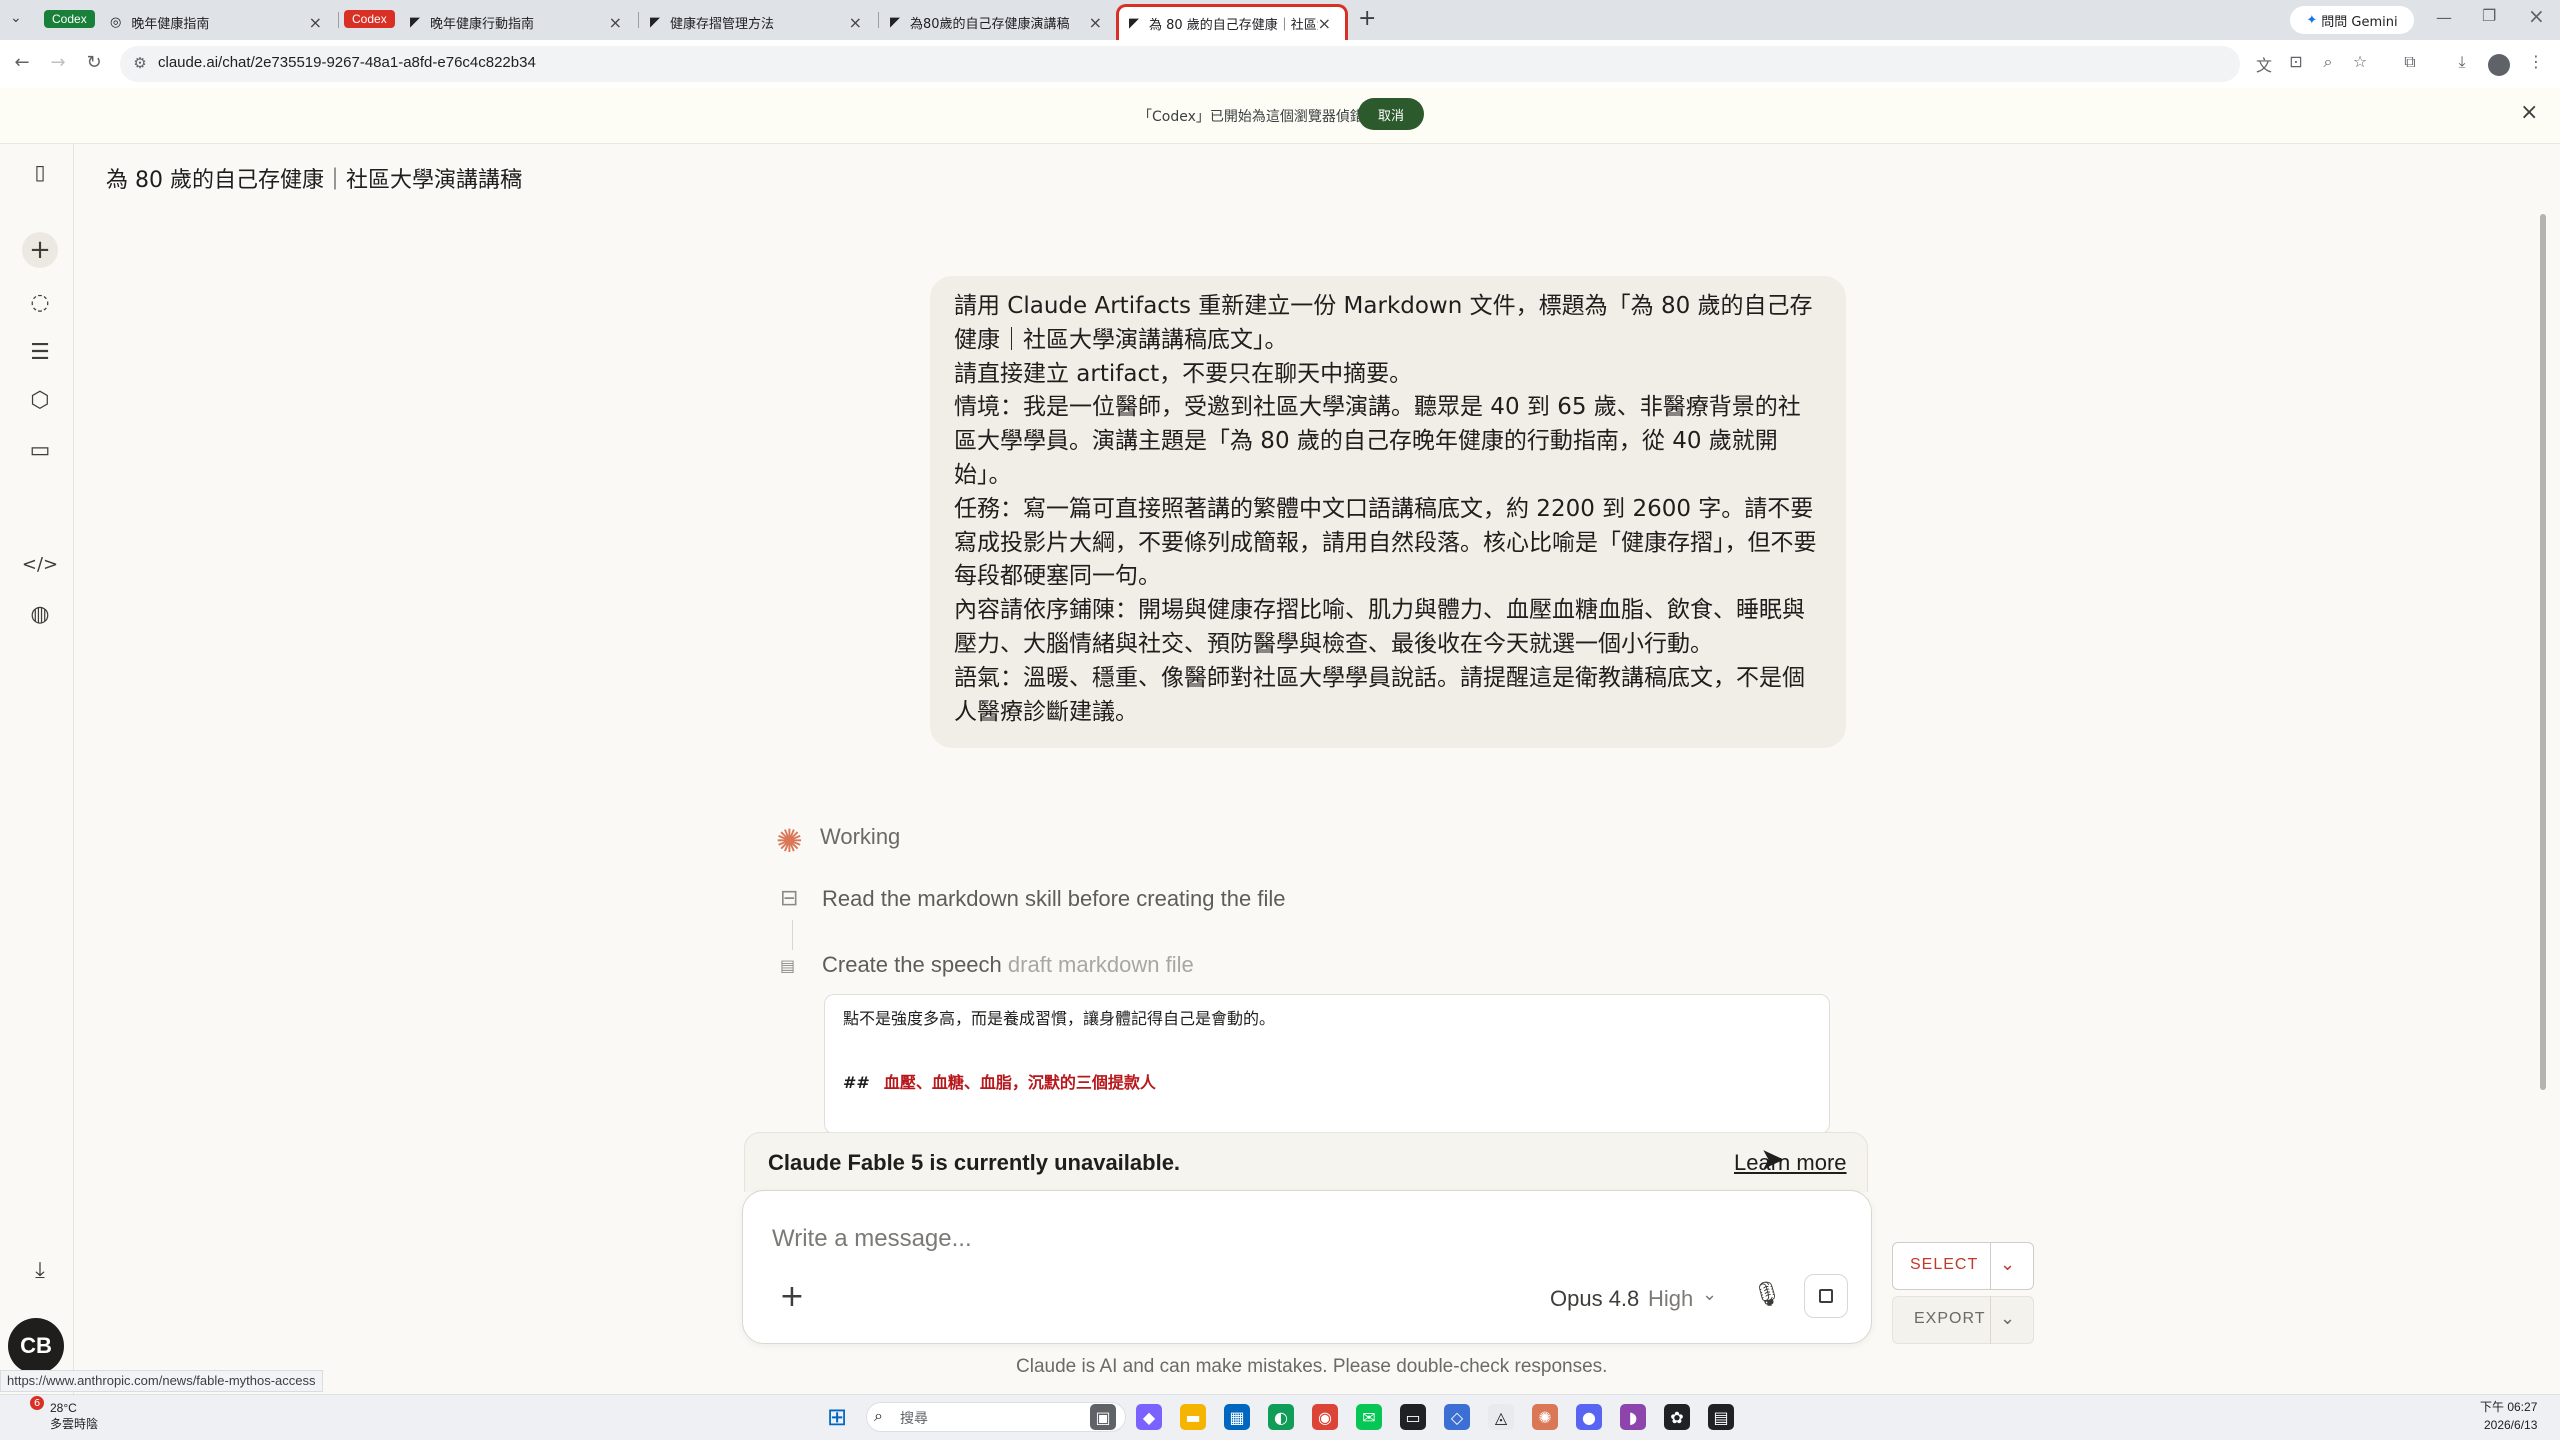 Image resolution: width=2560 pixels, height=1440 pixels. I want to click on system-clock: 下午 06:27 2026/6/13, so click(2508, 1416).